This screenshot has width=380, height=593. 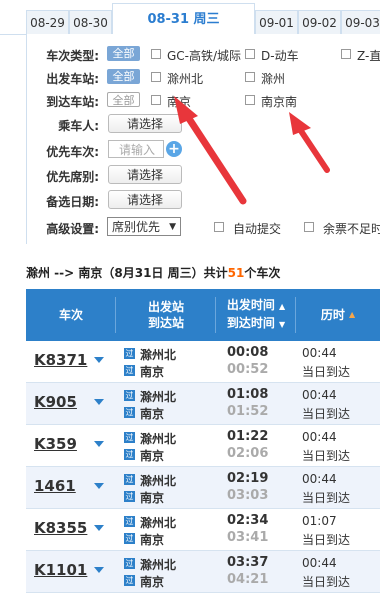 I want to click on table-row: 1461 过滁州北过南京 02:19 03:03 00:44 当日到达, so click(x=203, y=488).